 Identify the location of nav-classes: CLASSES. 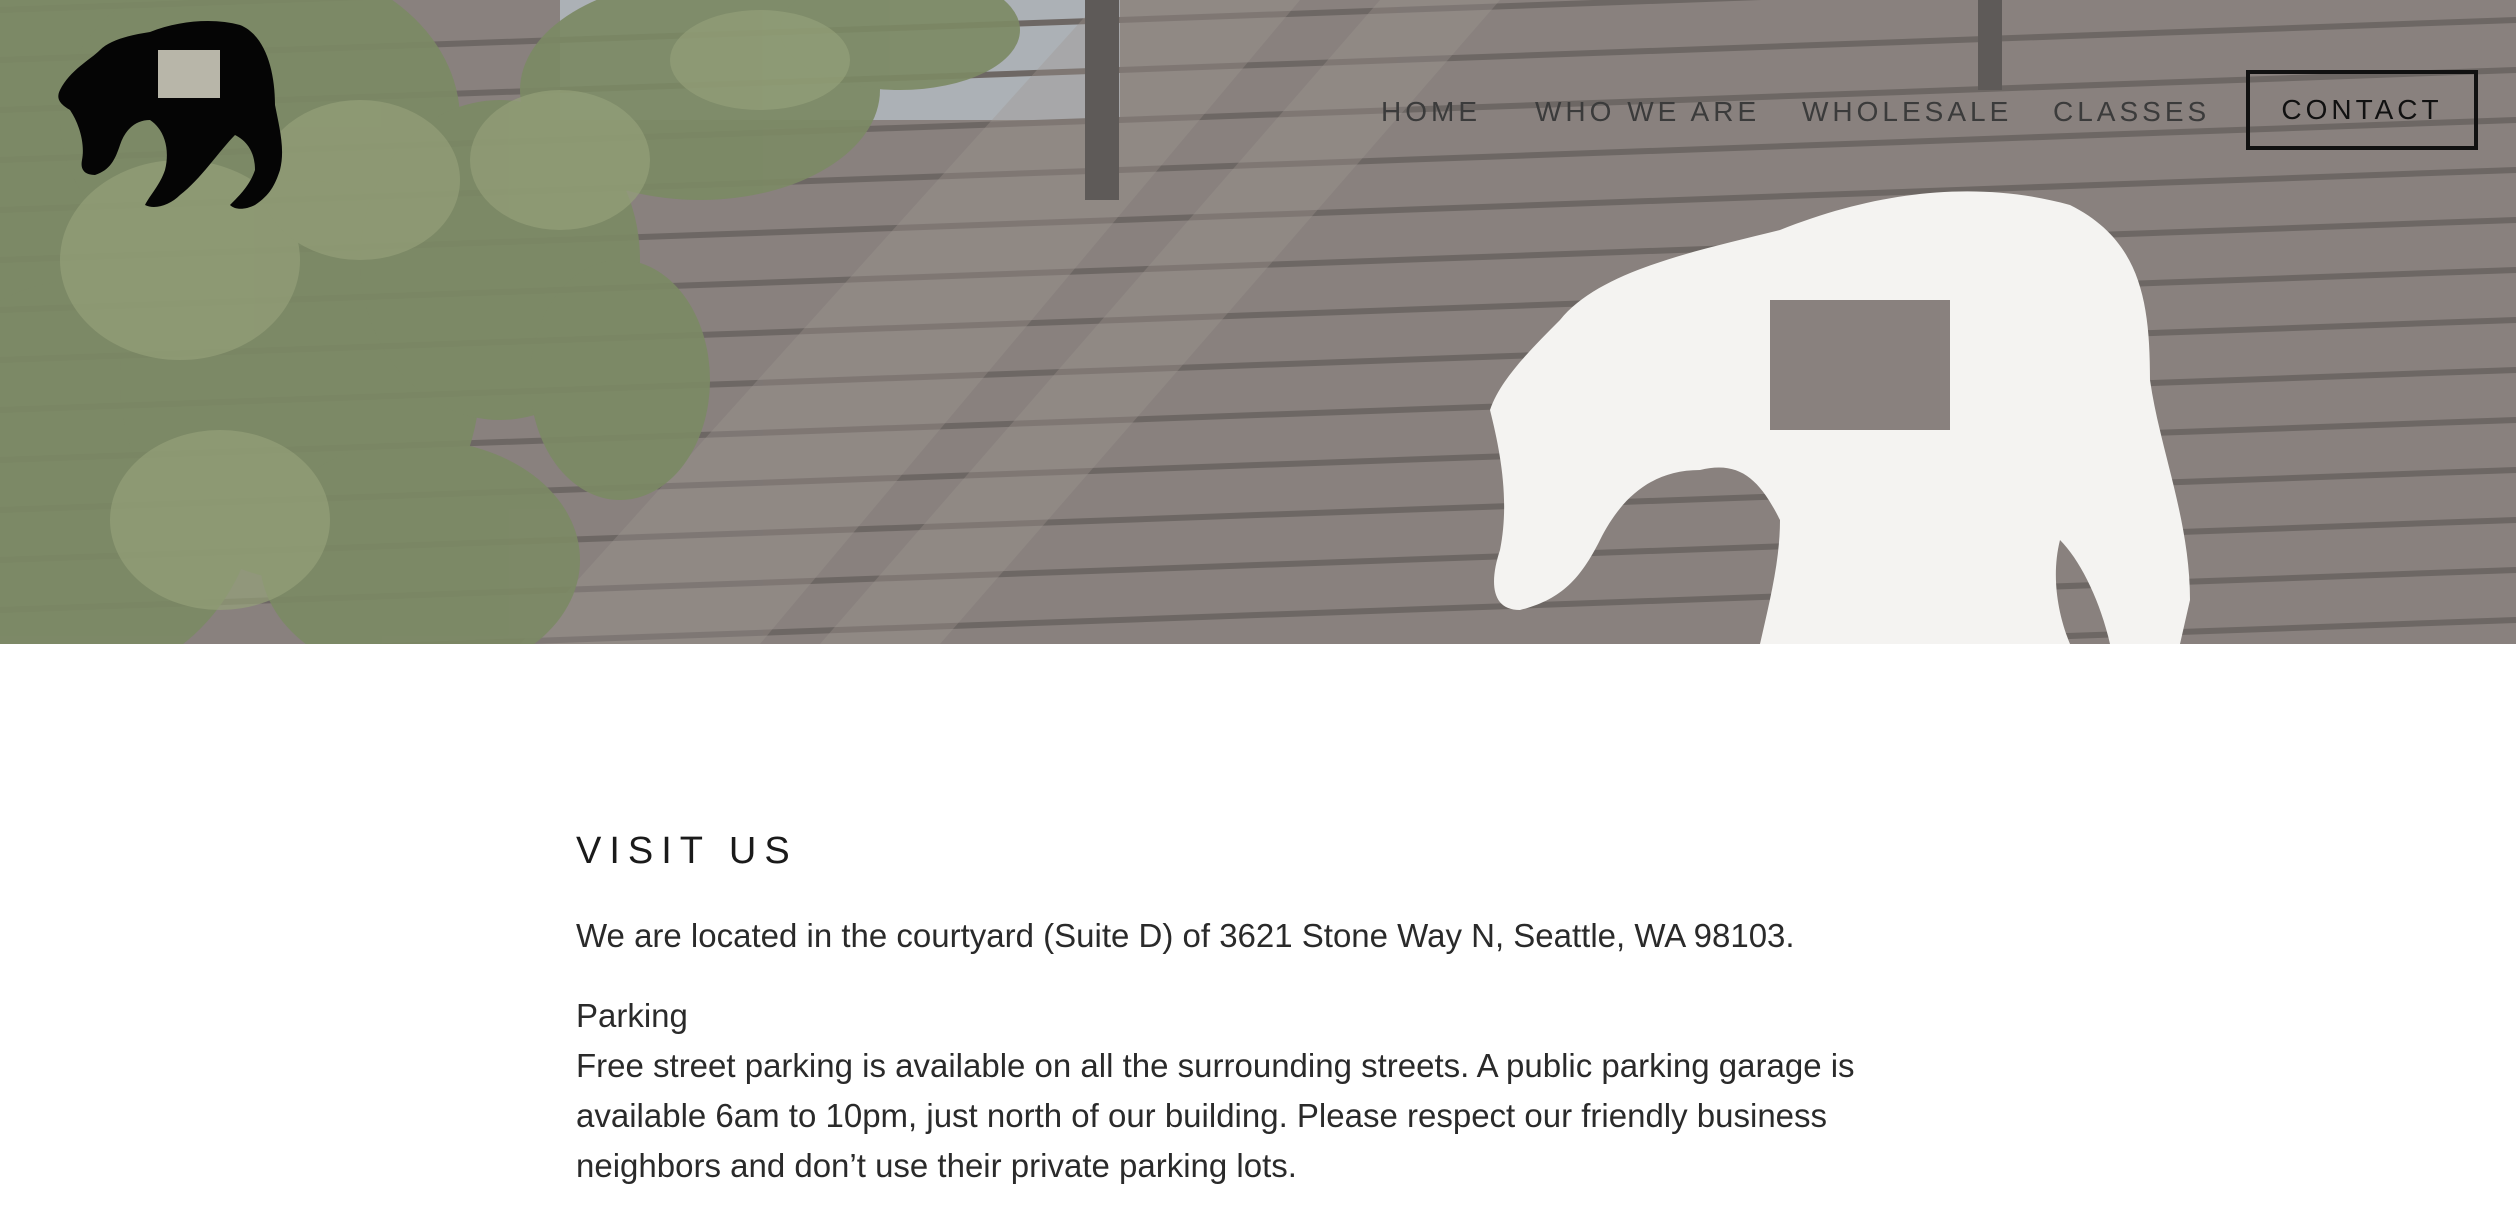
(2131, 112).